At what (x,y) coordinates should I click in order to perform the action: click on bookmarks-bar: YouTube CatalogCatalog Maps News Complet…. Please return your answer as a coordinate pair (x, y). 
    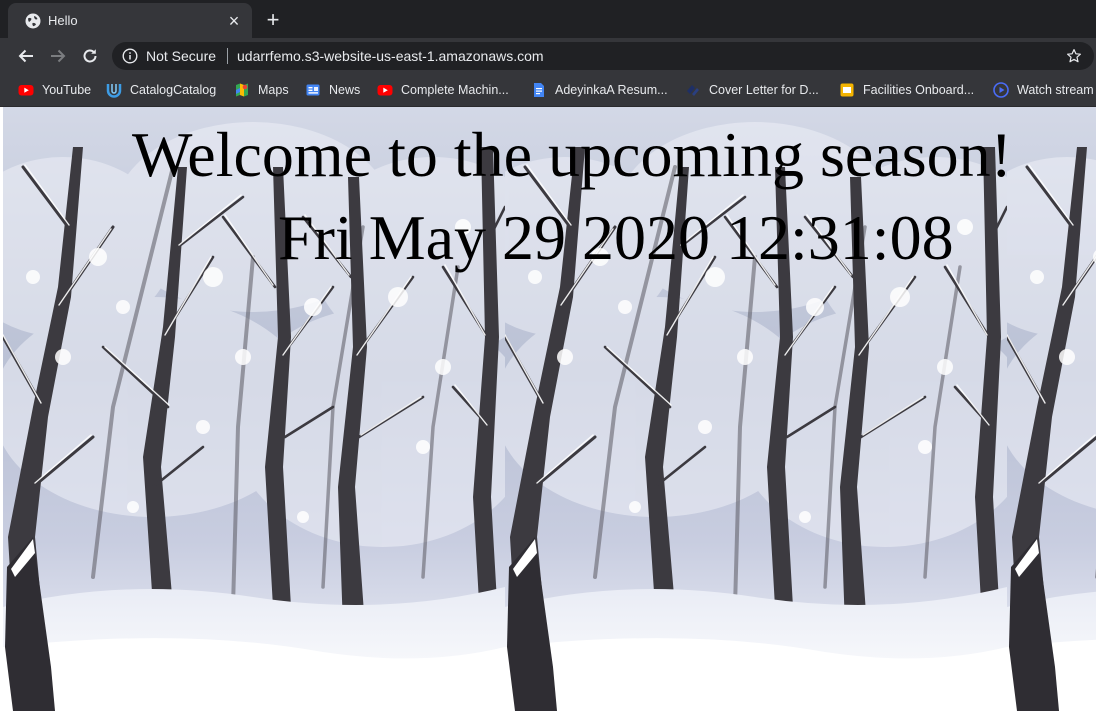
    Looking at the image, I should click on (548, 90).